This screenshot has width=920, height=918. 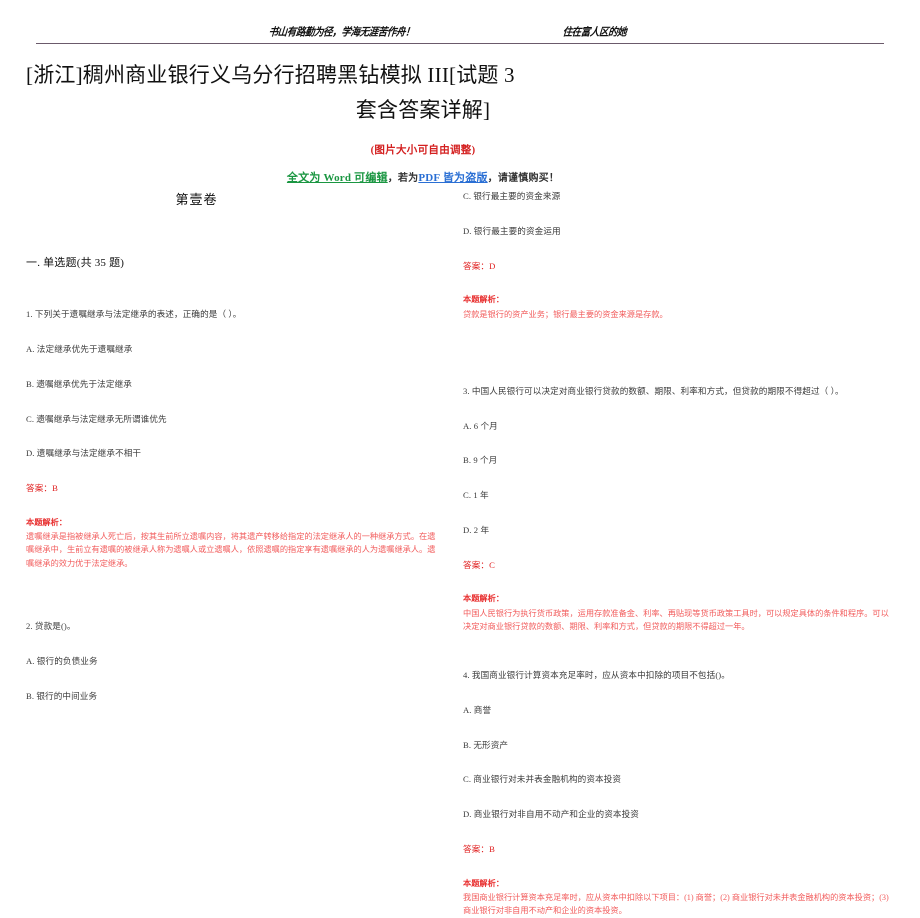 What do you see at coordinates (423, 110) in the screenshot?
I see `page-title-line-2: 套含答案详解]` at bounding box center [423, 110].